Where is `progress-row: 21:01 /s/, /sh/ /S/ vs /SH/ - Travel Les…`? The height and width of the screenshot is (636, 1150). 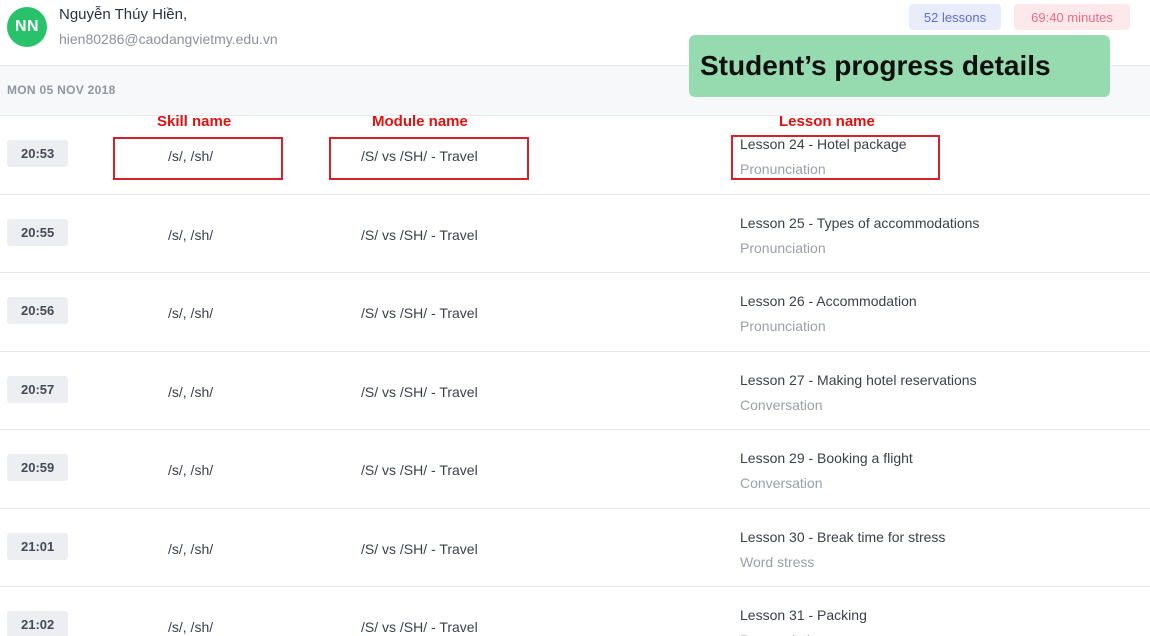
progress-row: 21:01 /s/, /sh/ /S/ vs /SH/ - Travel Les… is located at coordinates (575, 548).